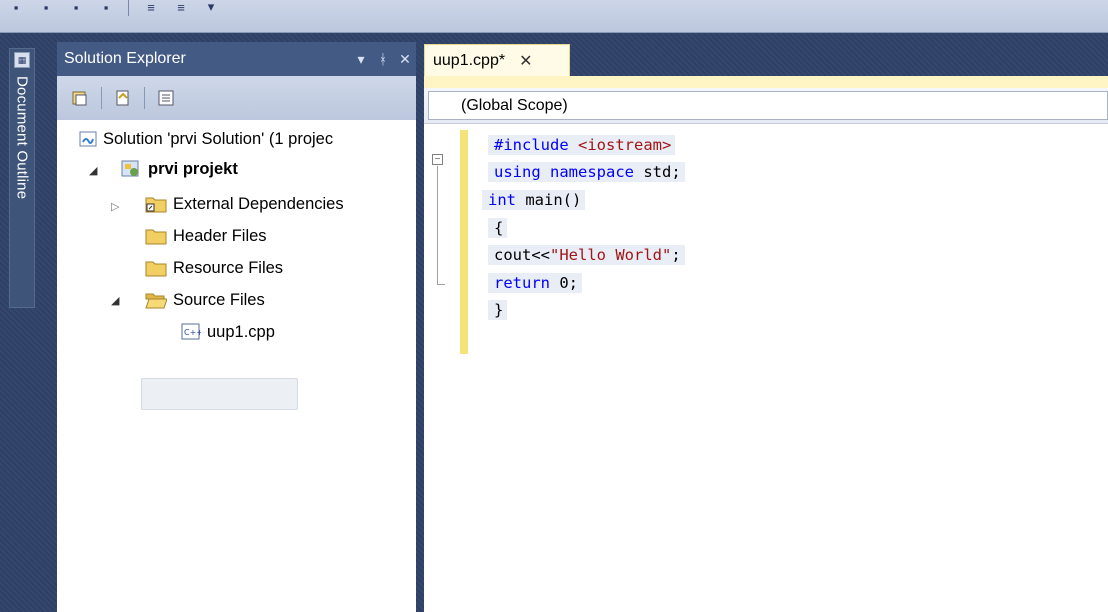 The image size is (1108, 612). I want to click on keyword-token: namespace, so click(592, 172).